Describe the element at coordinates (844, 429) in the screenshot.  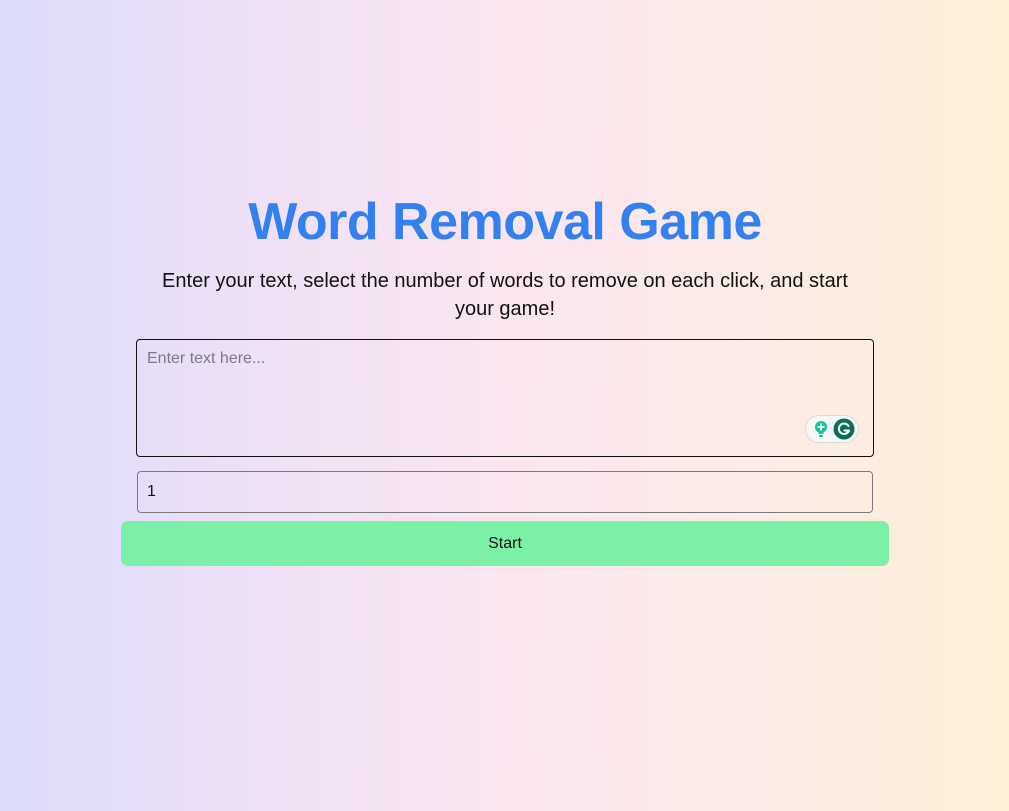
I see `grammarly-g-icon` at that location.